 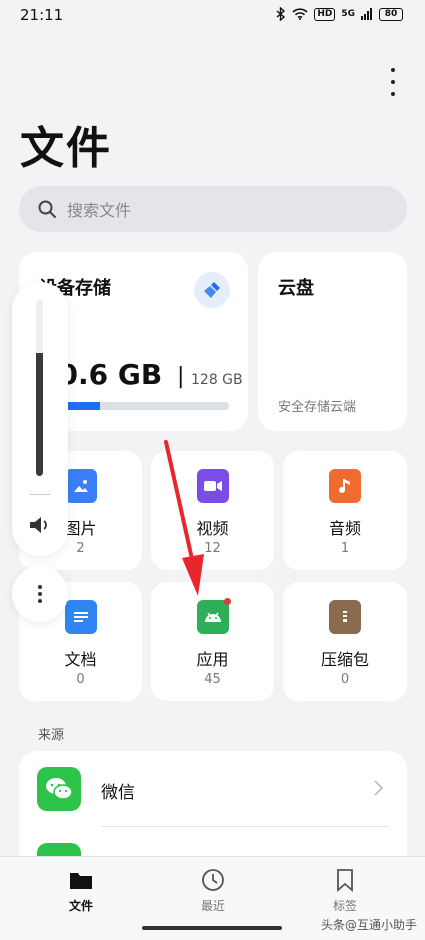 What do you see at coordinates (42, 15) in the screenshot?
I see `status-time: 21:11` at bounding box center [42, 15].